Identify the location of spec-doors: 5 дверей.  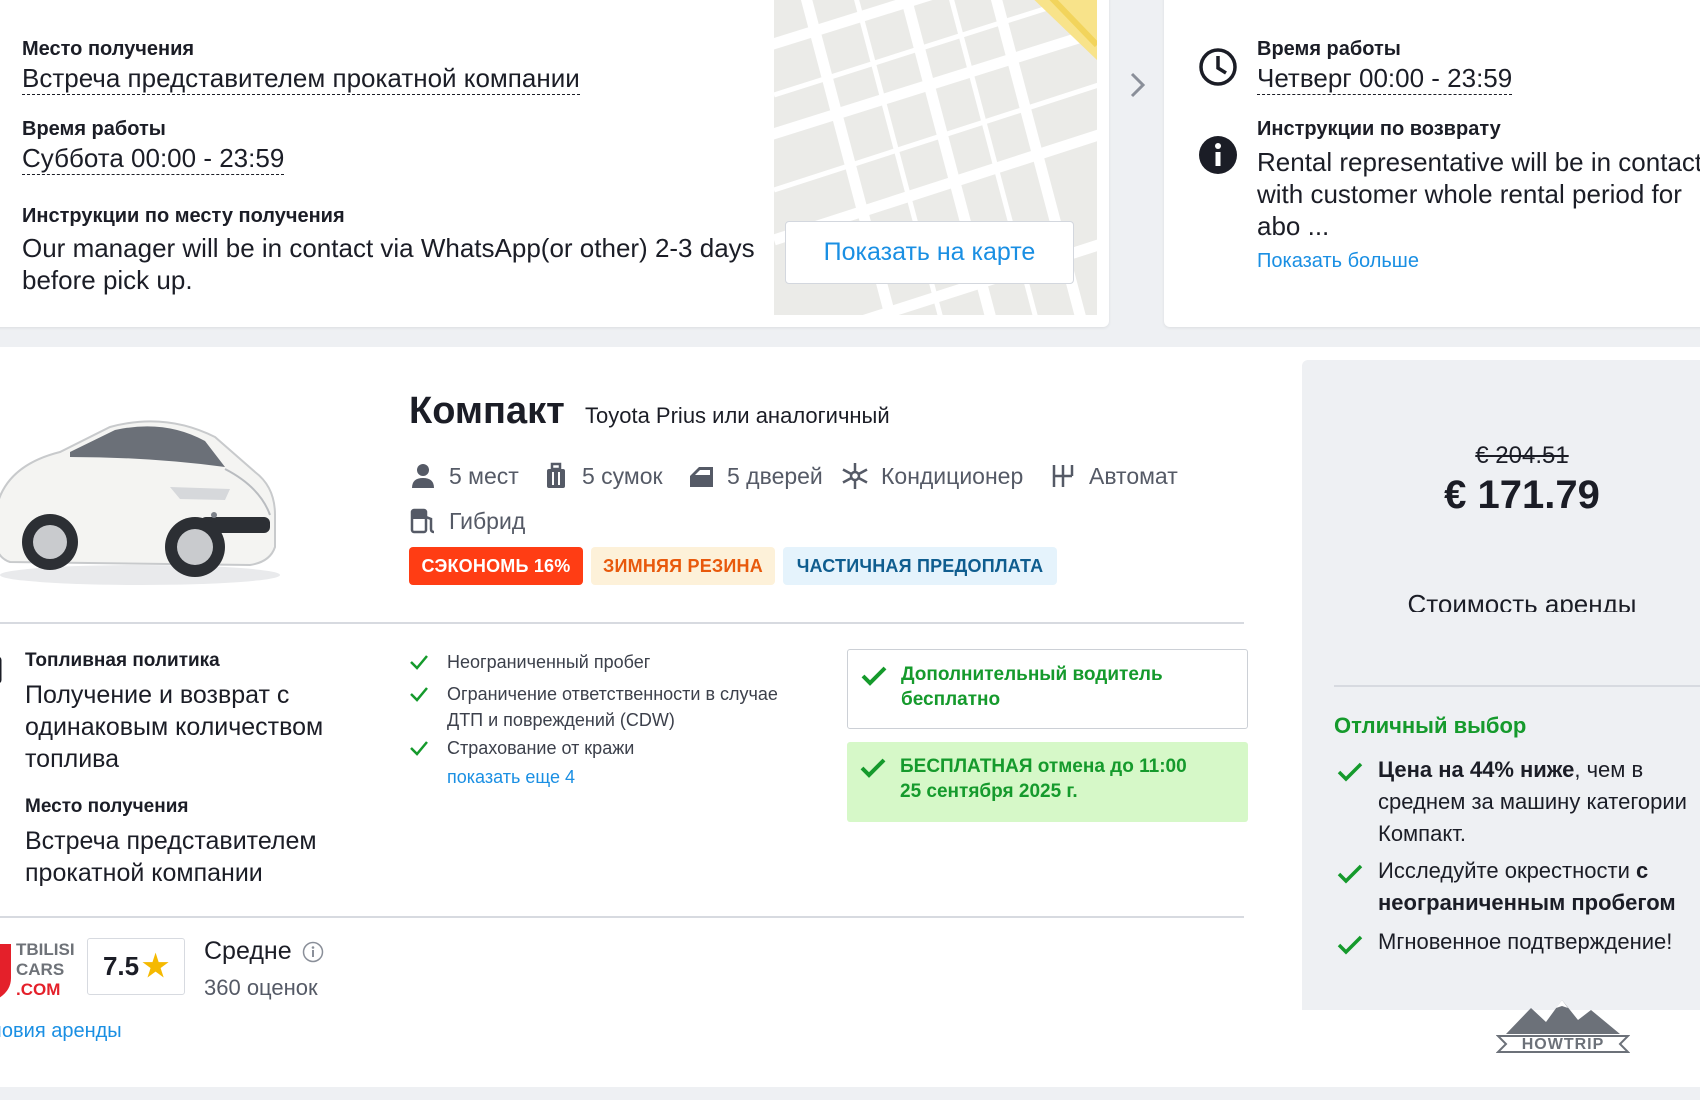
(755, 476).